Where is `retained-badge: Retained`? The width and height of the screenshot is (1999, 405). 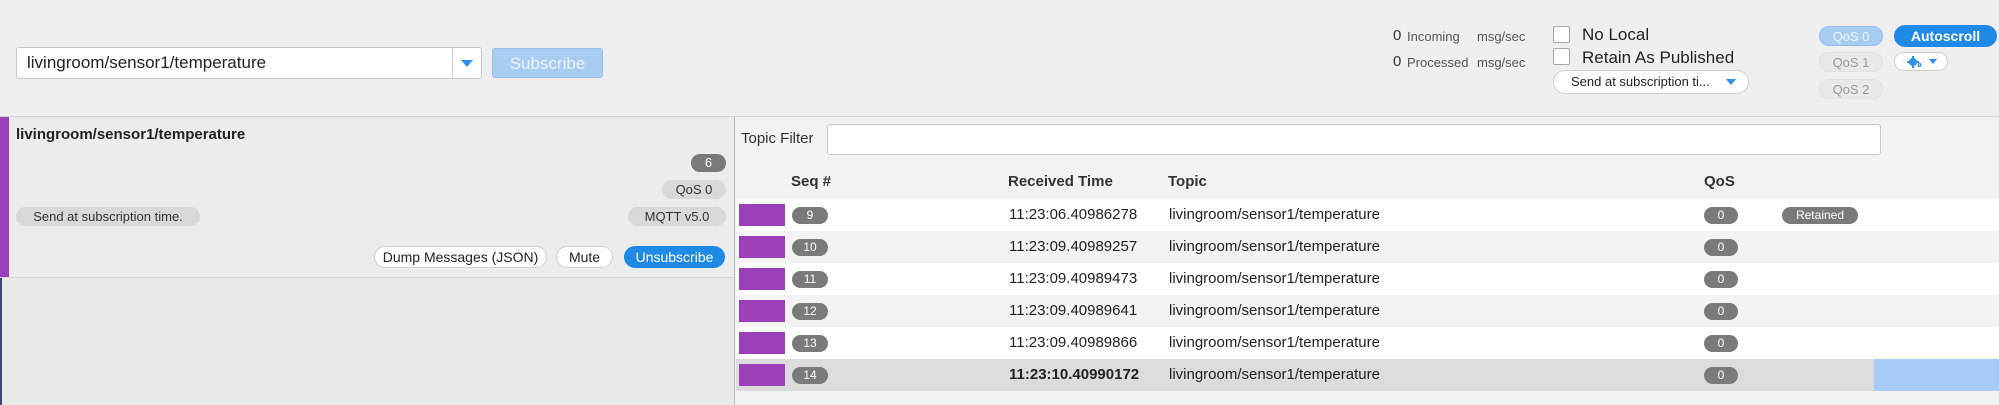
retained-badge: Retained is located at coordinates (1820, 215).